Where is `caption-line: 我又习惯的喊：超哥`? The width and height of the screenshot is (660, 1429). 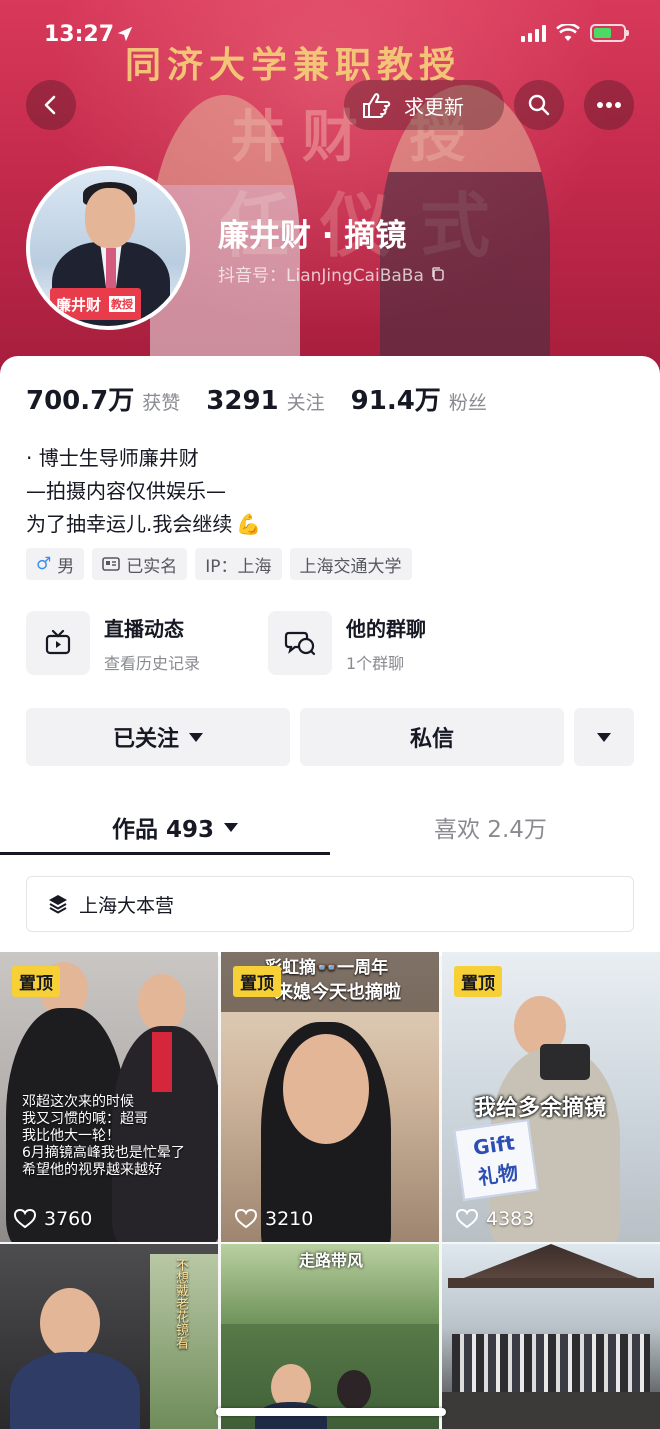
caption-line: 我又习惯的喊：超哥 is located at coordinates (85, 1119).